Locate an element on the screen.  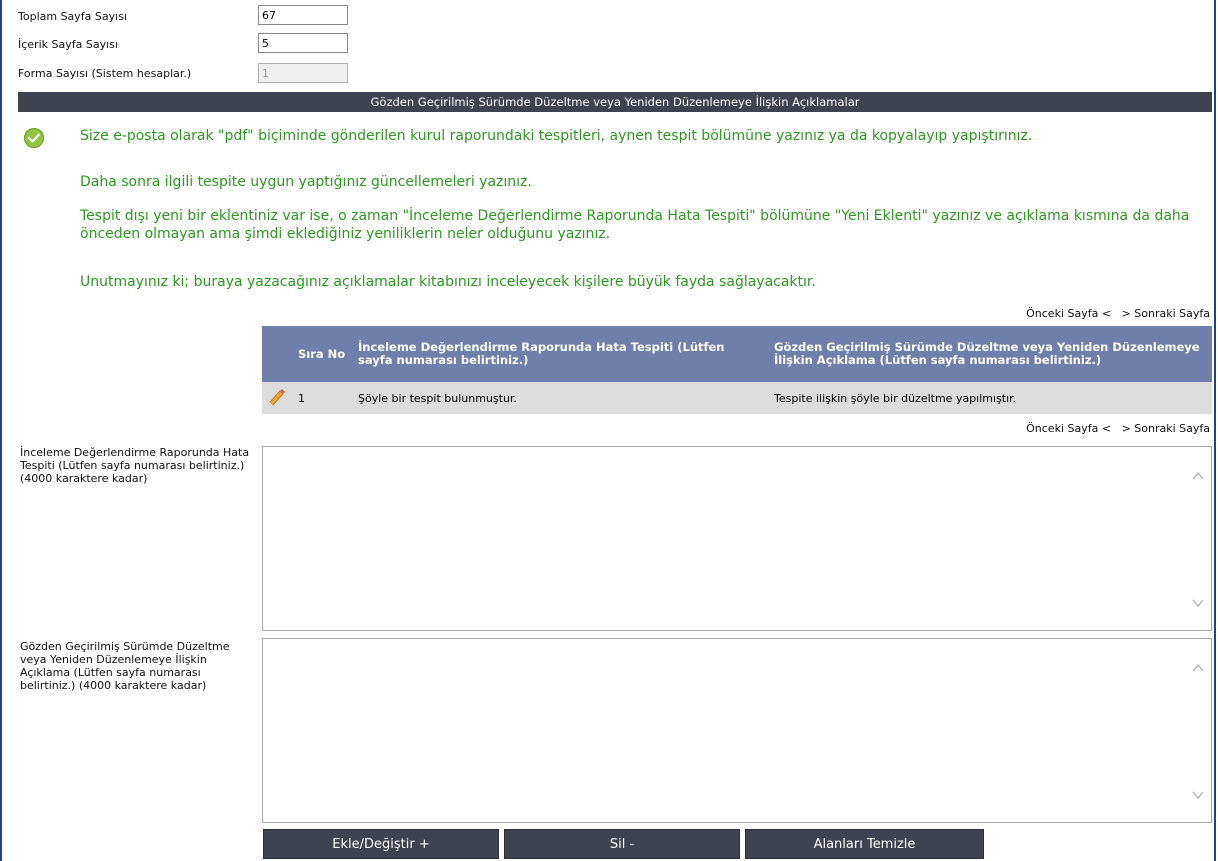
check-circle-icon is located at coordinates (34, 138).